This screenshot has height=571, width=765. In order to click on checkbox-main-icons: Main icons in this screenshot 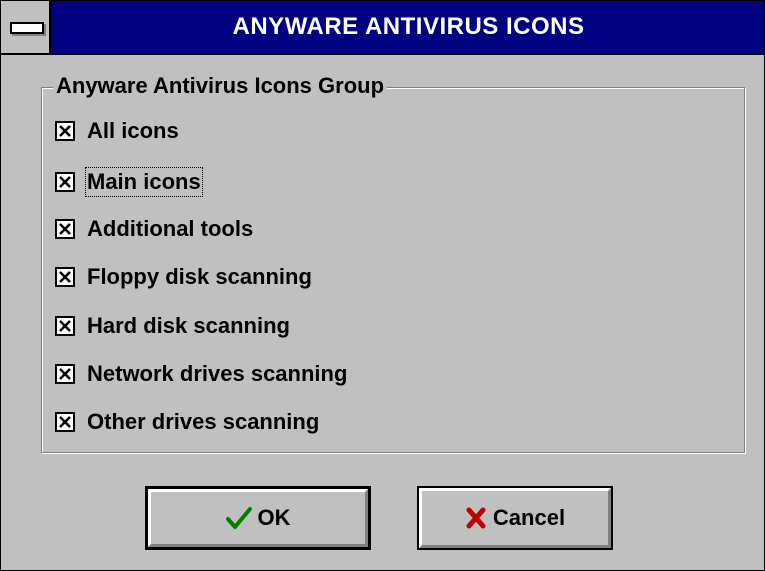, I will do `click(129, 182)`.